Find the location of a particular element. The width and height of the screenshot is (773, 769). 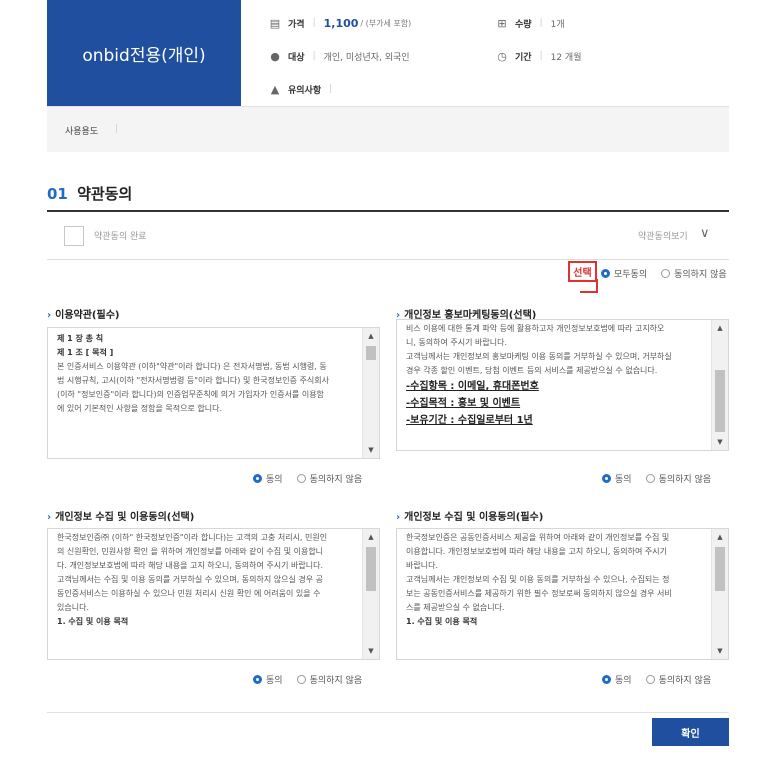

chevron-down-icon: ∨ is located at coordinates (705, 233).